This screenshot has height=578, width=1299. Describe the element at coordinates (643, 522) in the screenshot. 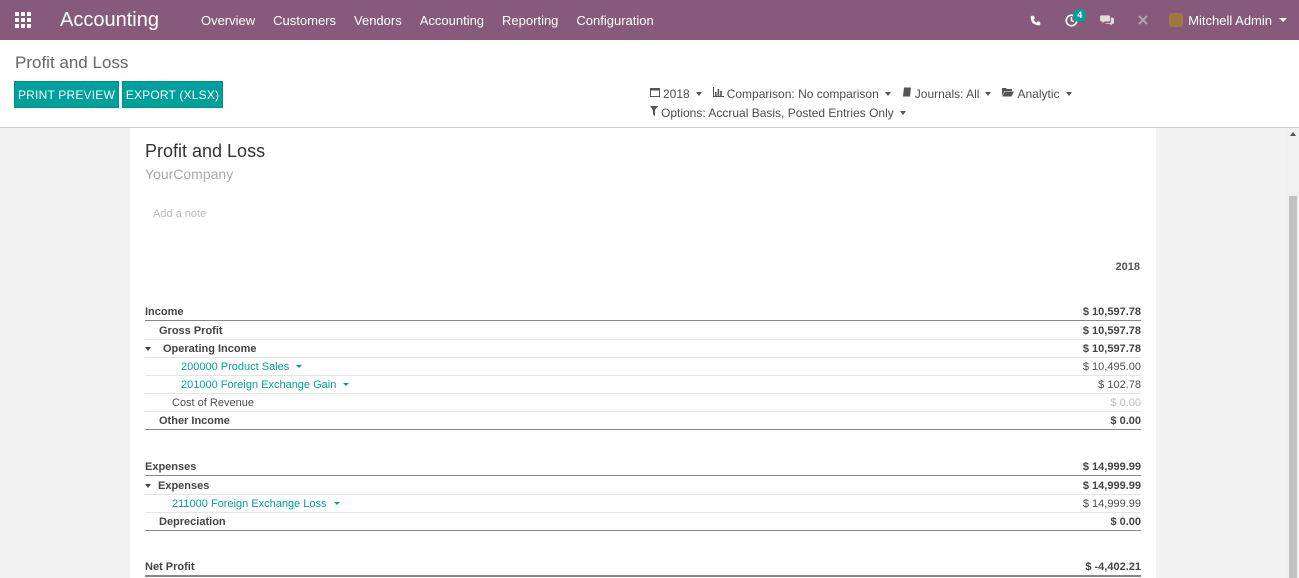

I see `report-line-depreciation: Depreciation $ 0.00` at that location.